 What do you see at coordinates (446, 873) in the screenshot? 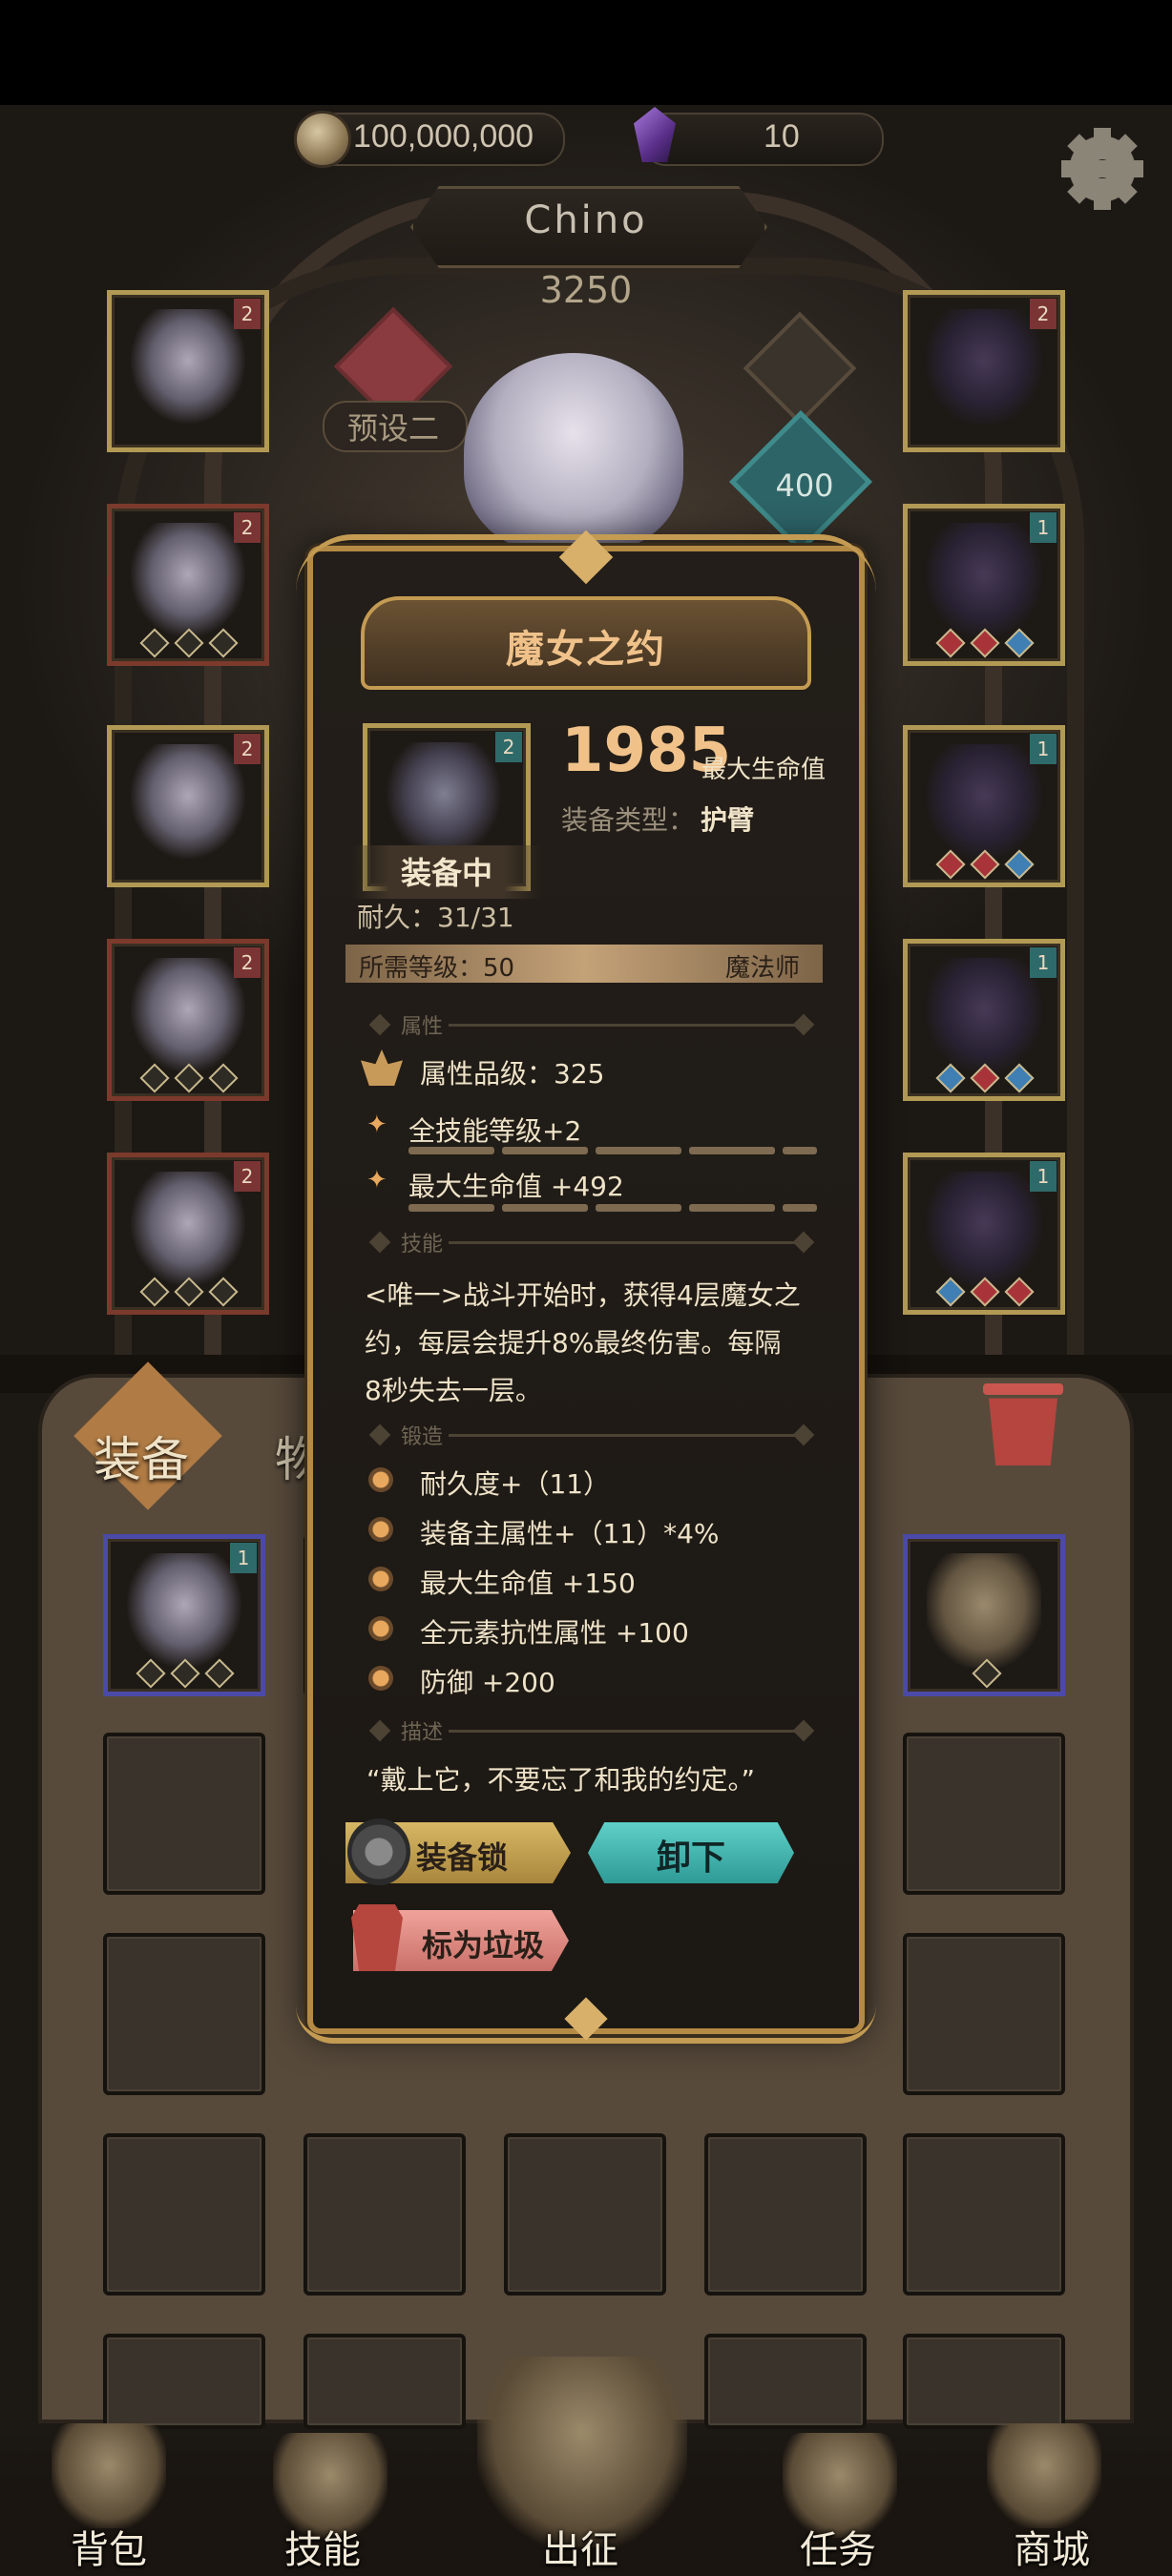
I see `equipped-label: 装备中` at bounding box center [446, 873].